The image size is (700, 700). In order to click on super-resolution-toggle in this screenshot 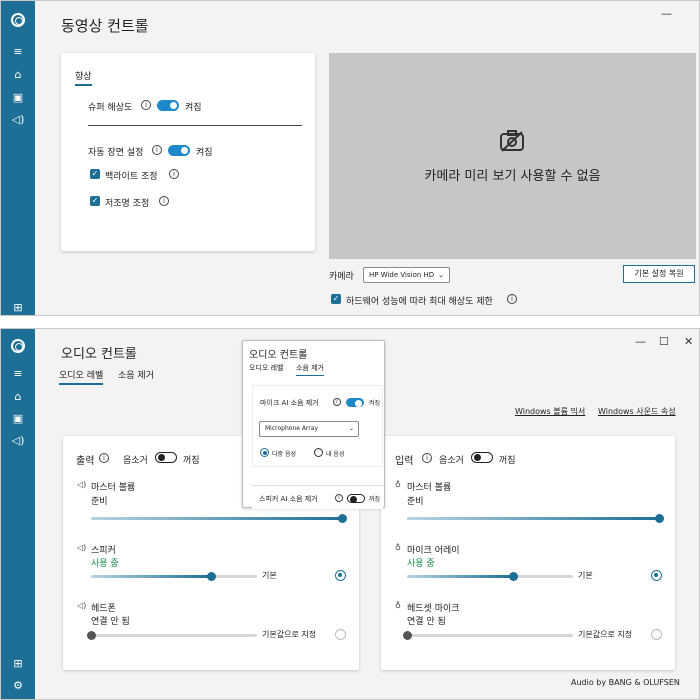, I will do `click(168, 105)`.